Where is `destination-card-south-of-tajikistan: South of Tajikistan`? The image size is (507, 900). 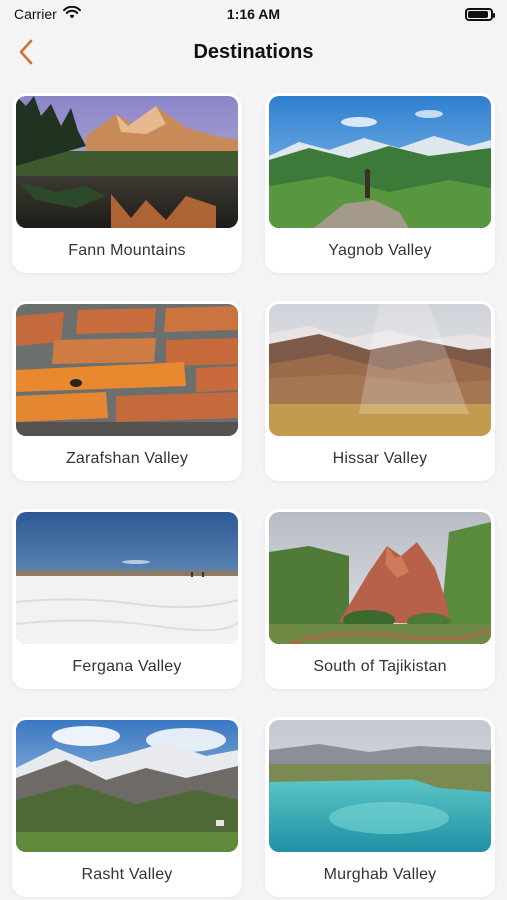 destination-card-south-of-tajikistan: South of Tajikistan is located at coordinates (380, 599).